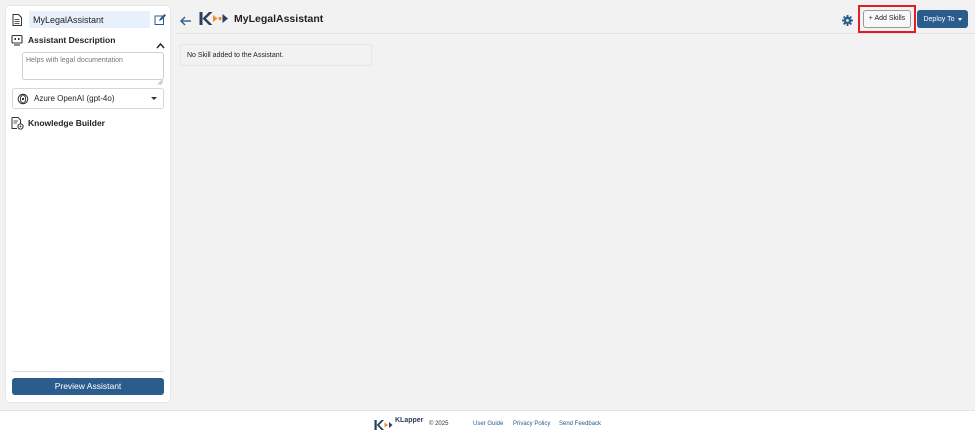 The image size is (975, 436). I want to click on skills-empty-state: No Skill added to the Assistant., so click(276, 55).